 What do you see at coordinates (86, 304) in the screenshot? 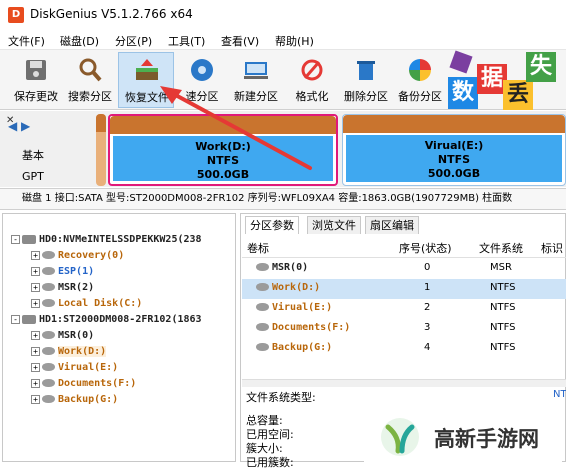
I see `tree-node-local-disk-c: + Local Disk(C:)` at bounding box center [86, 304].